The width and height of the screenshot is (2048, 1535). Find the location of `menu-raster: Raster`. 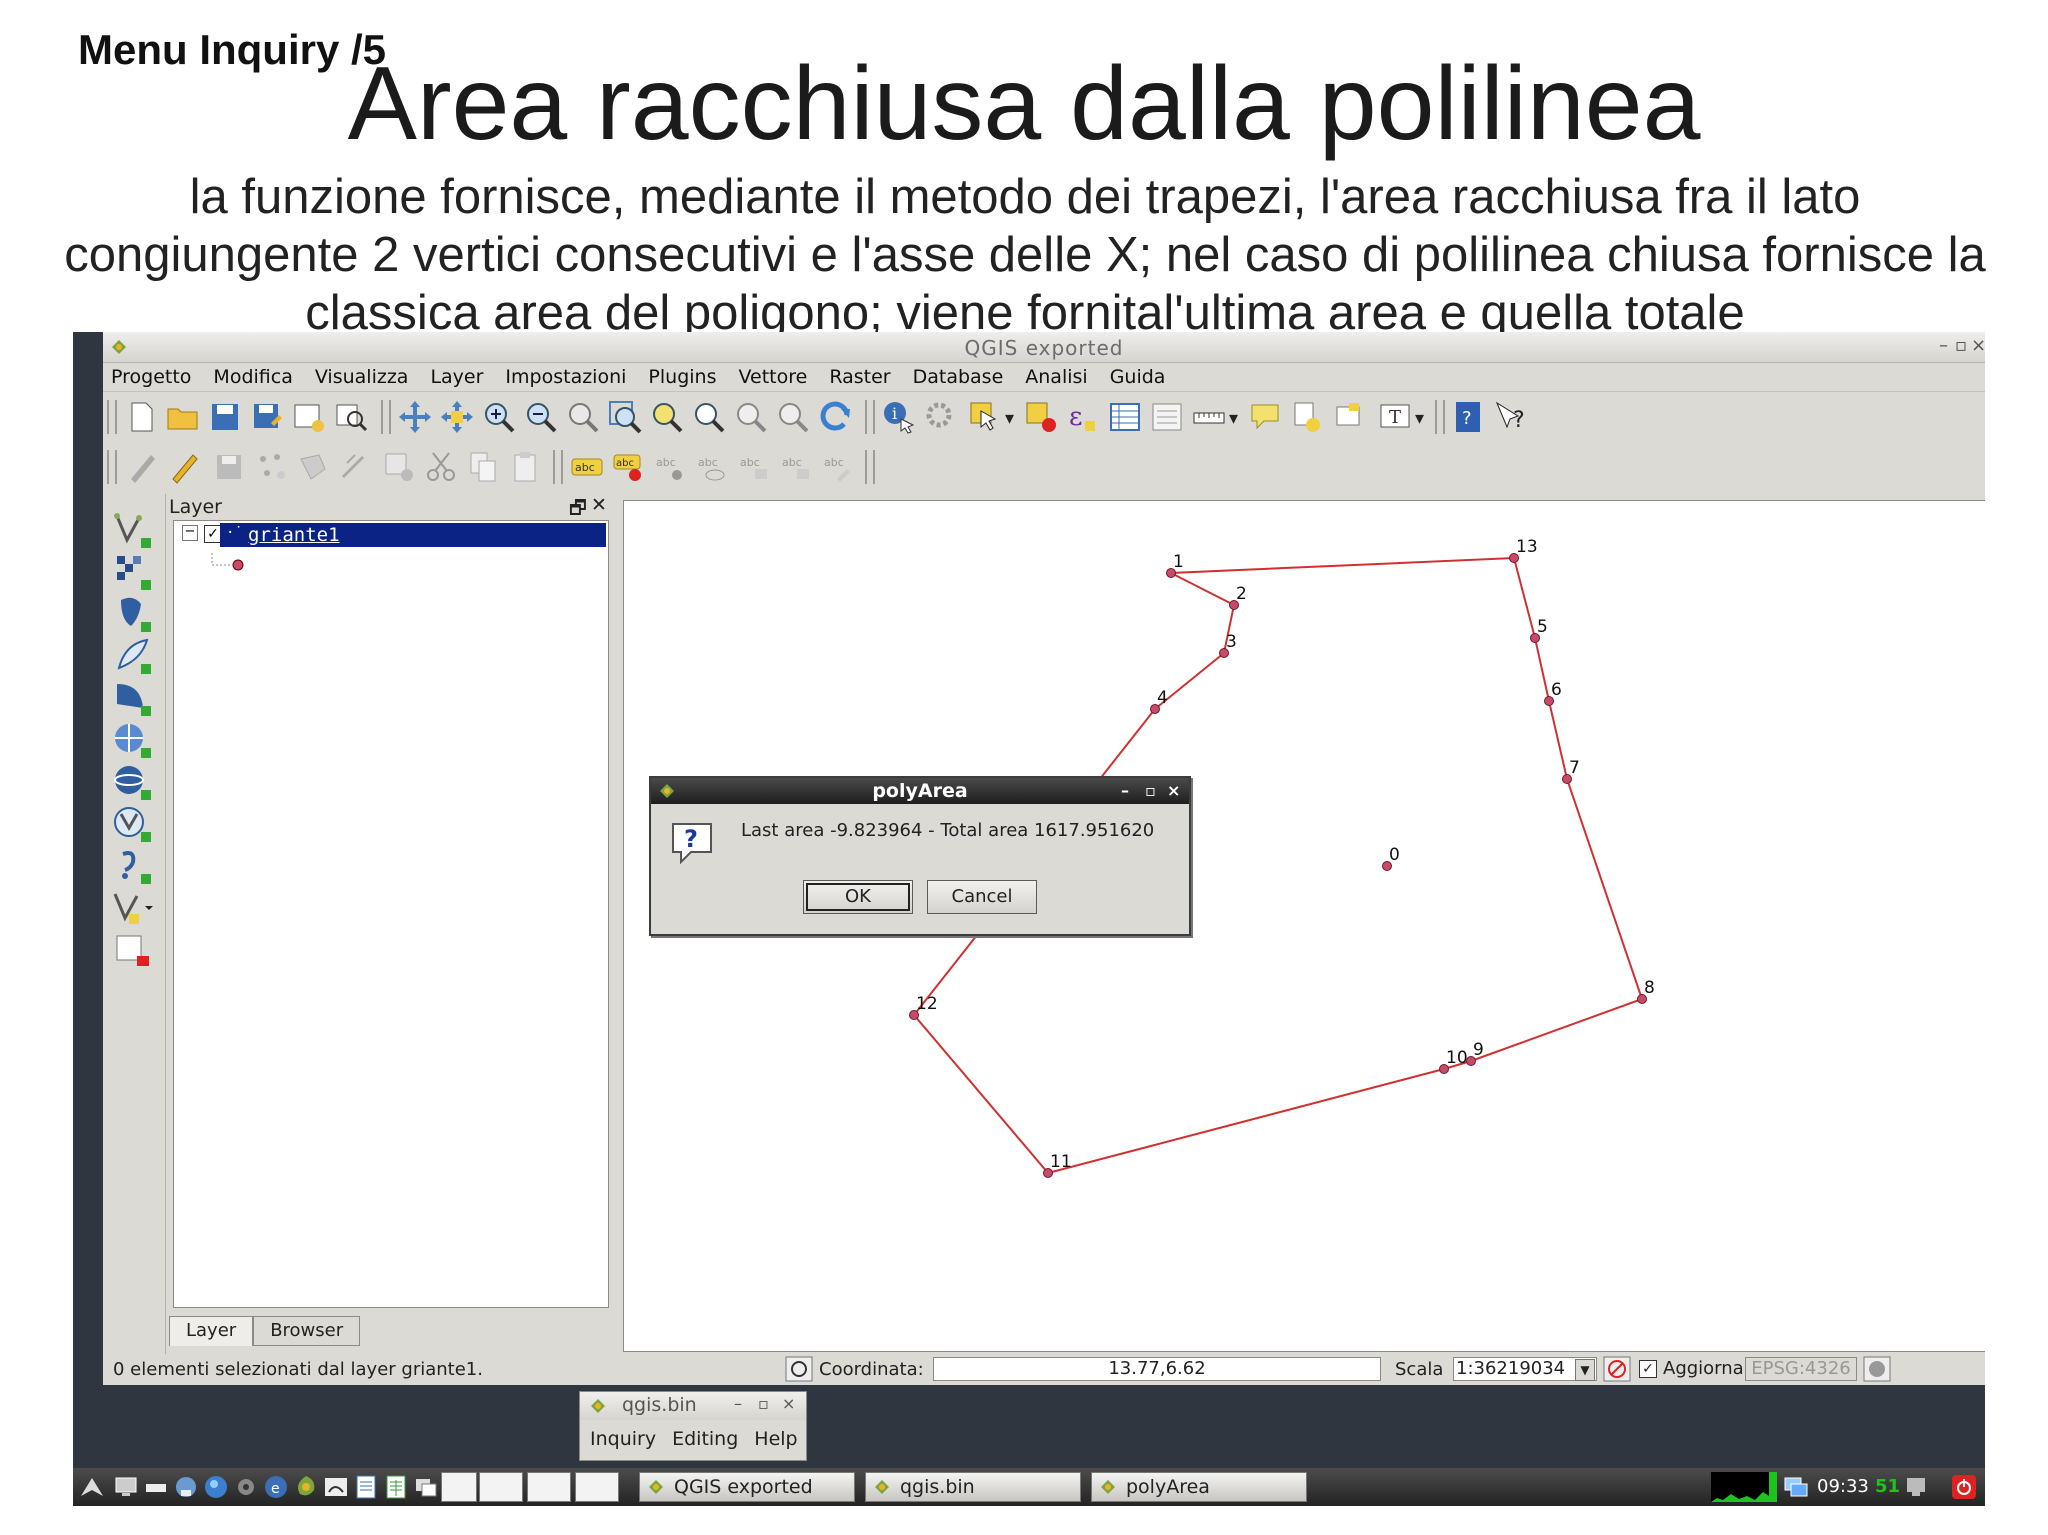

menu-raster: Raster is located at coordinates (859, 377).